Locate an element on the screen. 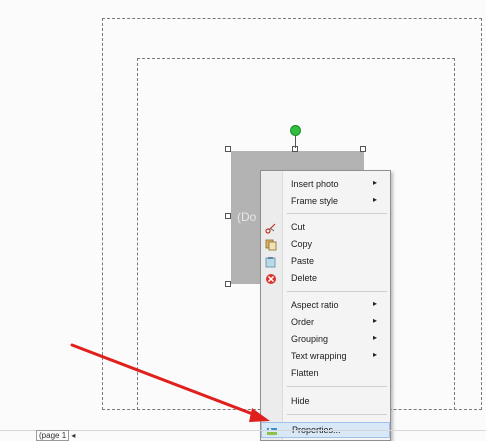 The width and height of the screenshot is (486, 441). scissors-icon is located at coordinates (271, 228).